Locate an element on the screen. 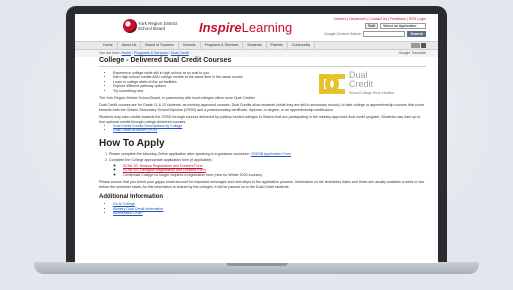 The width and height of the screenshot is (513, 290). brochure-link: Dual Credit Brochure (PDF) is located at coordinates (135, 130).